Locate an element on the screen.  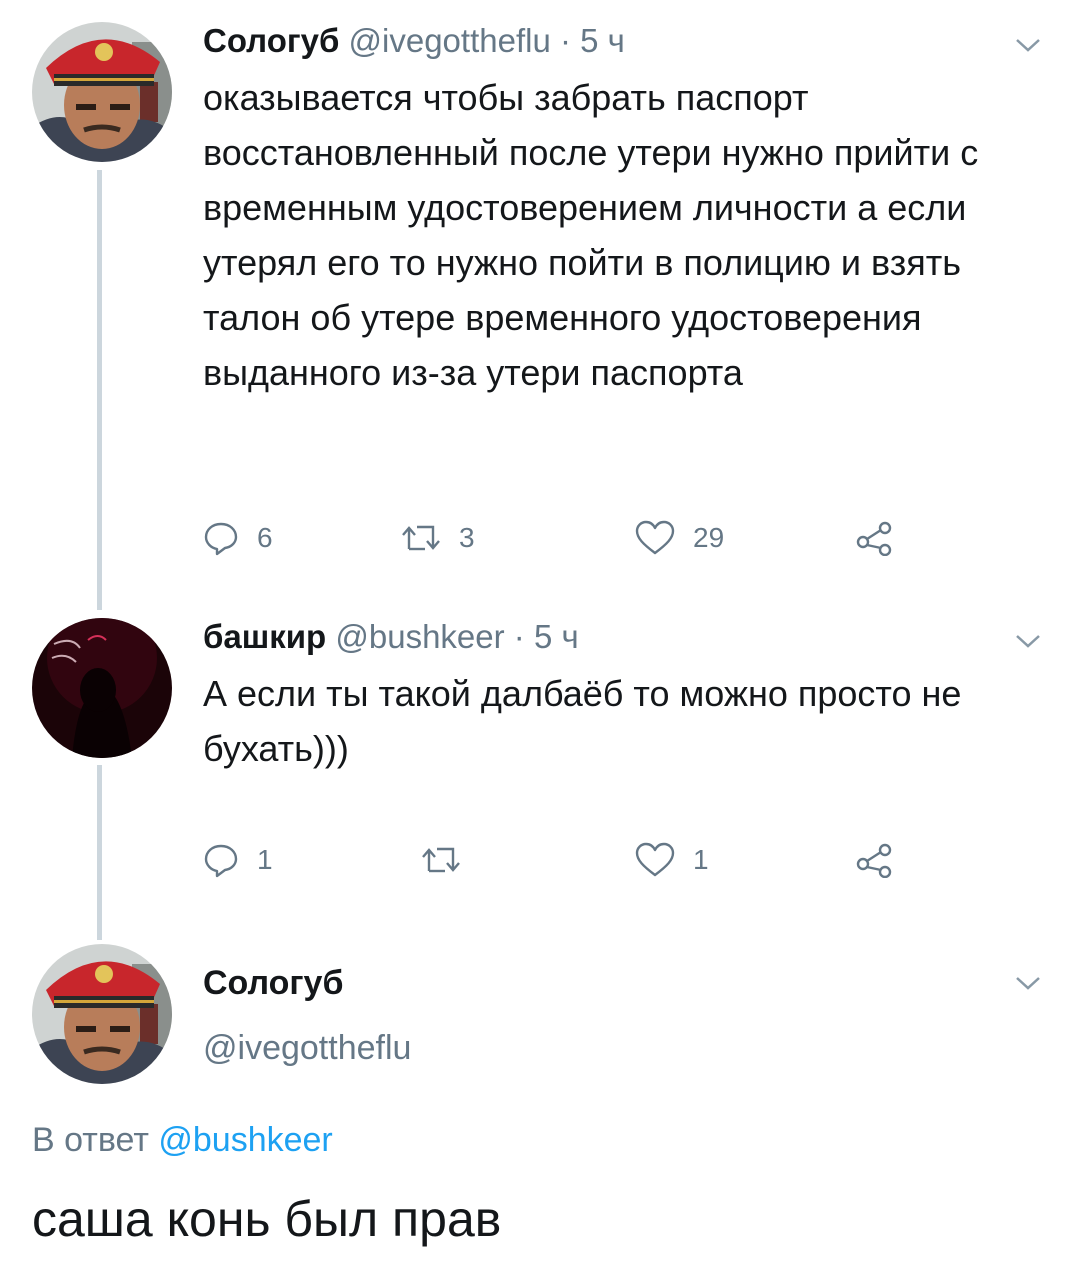
author-handle: @bushkeer is located at coordinates (419, 636).